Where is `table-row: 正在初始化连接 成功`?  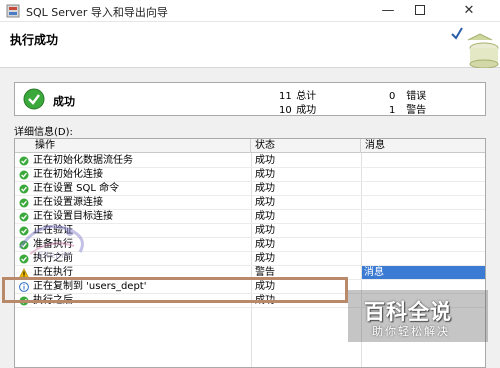
table-row: 正在初始化连接 成功 is located at coordinates (250, 175).